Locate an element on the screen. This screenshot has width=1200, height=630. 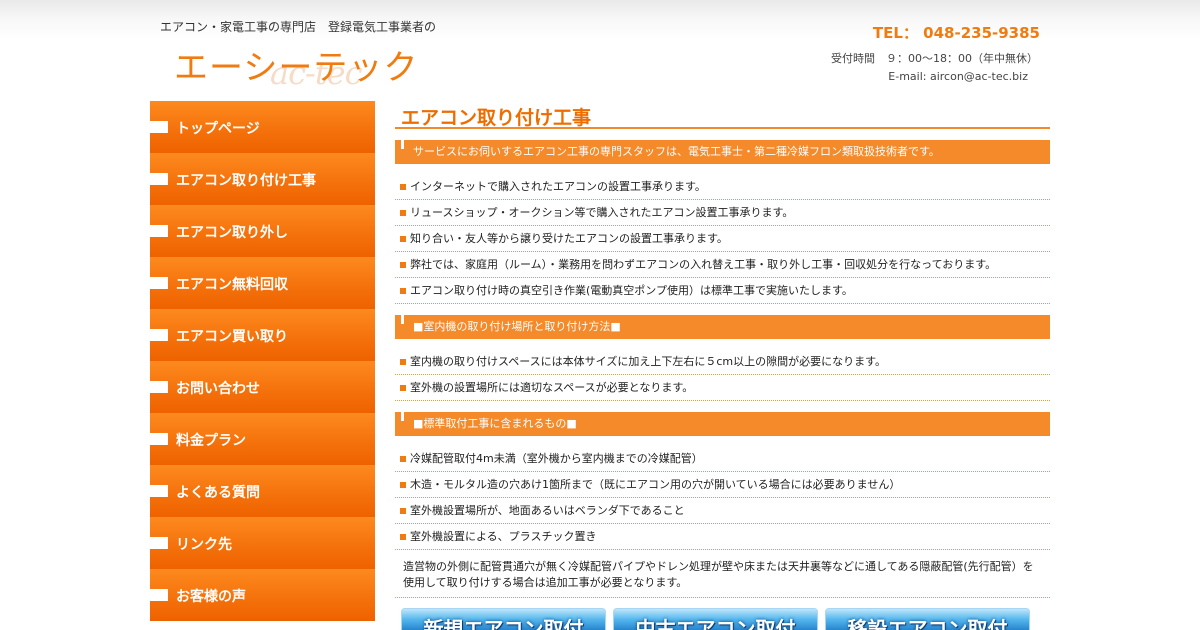
sidebar-item-free-collection: エアコン無料回収 is located at coordinates (262, 283).